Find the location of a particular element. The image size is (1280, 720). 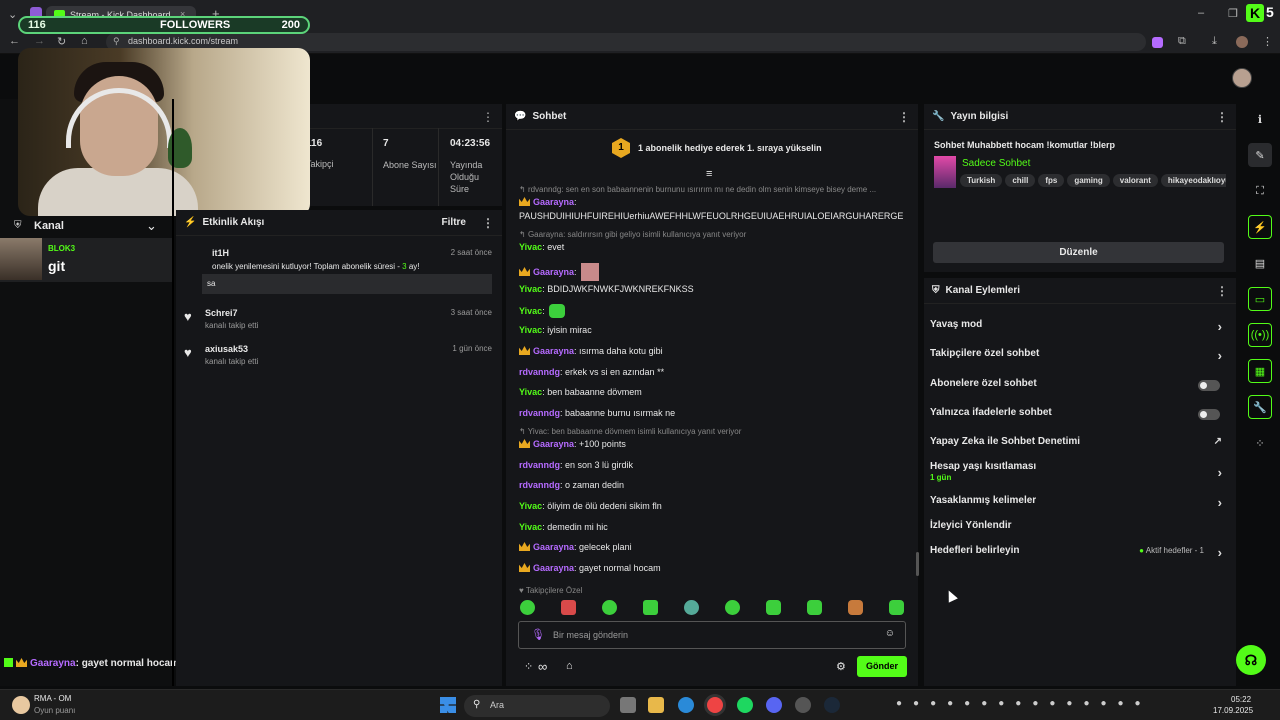

system-tray-icons: ●●●●●●●●●●●●●●● is located at coordinates (1046, 705).